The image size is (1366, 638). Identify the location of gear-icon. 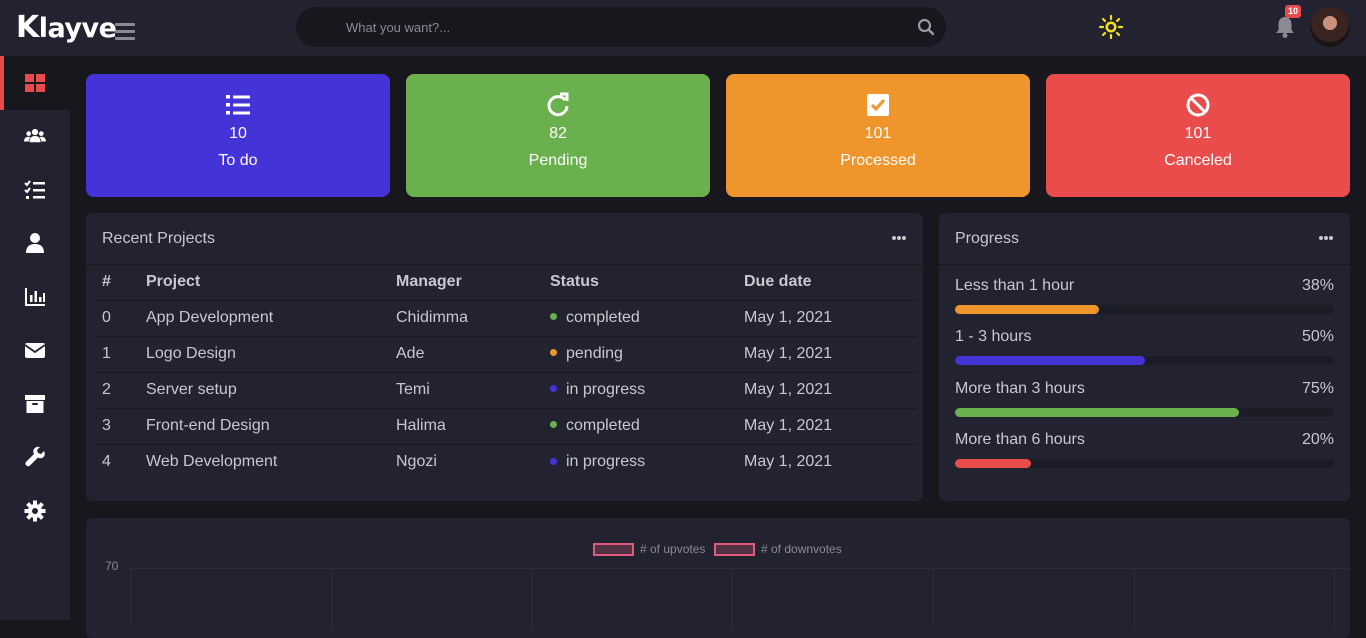
(35, 511).